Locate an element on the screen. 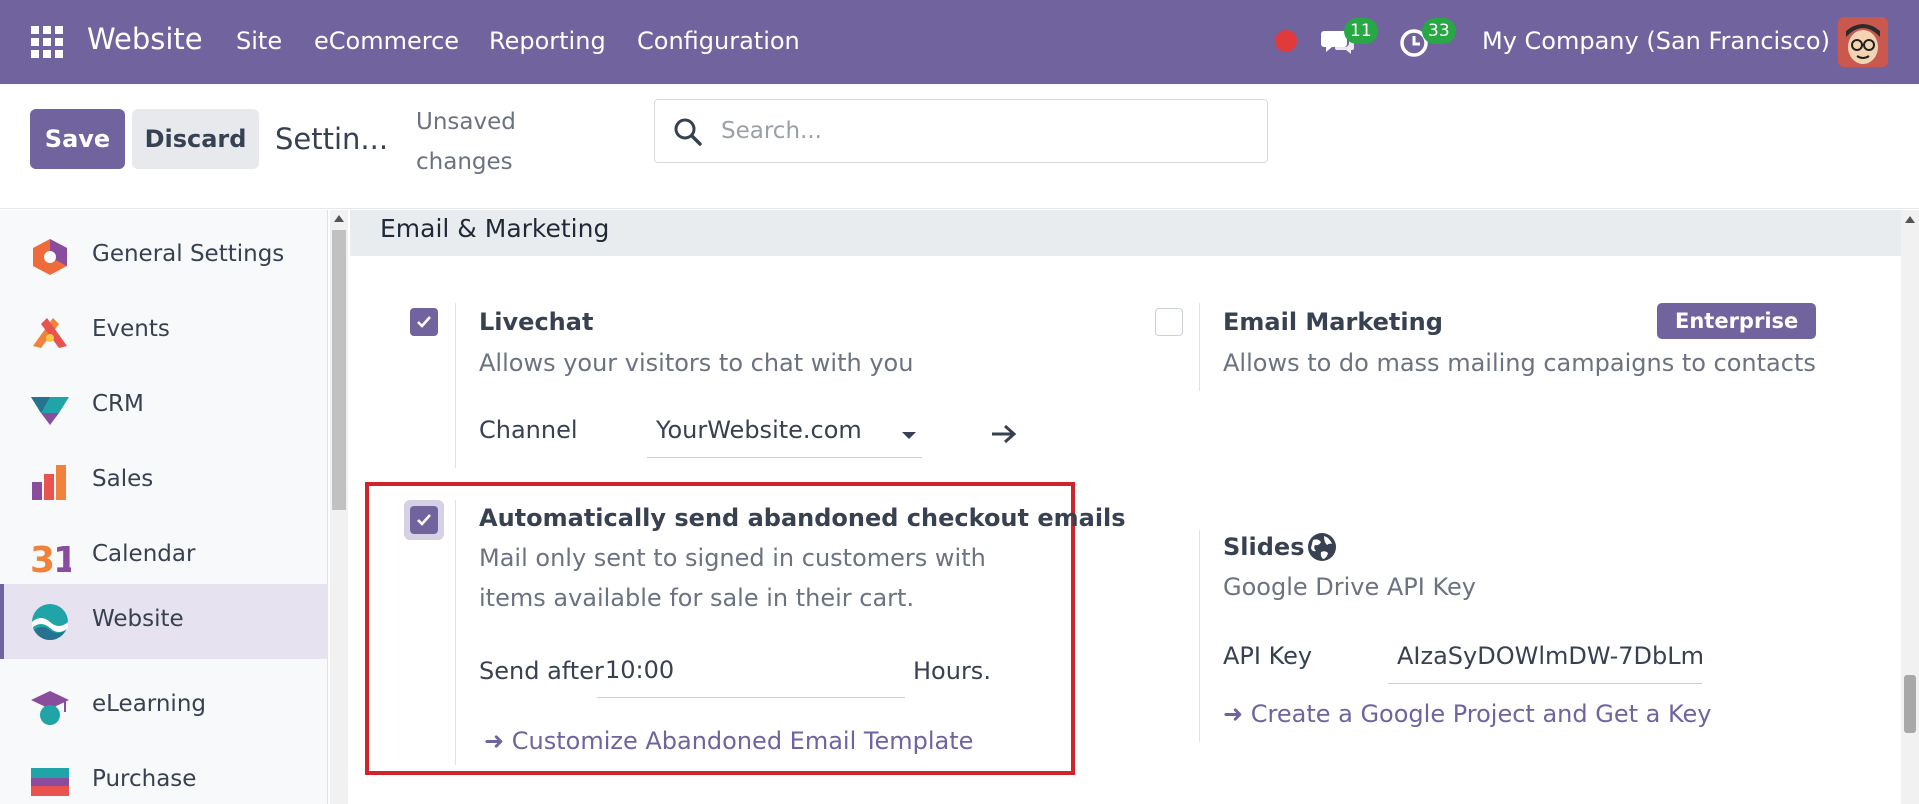  sidebar-scrollbar is located at coordinates (339, 507).